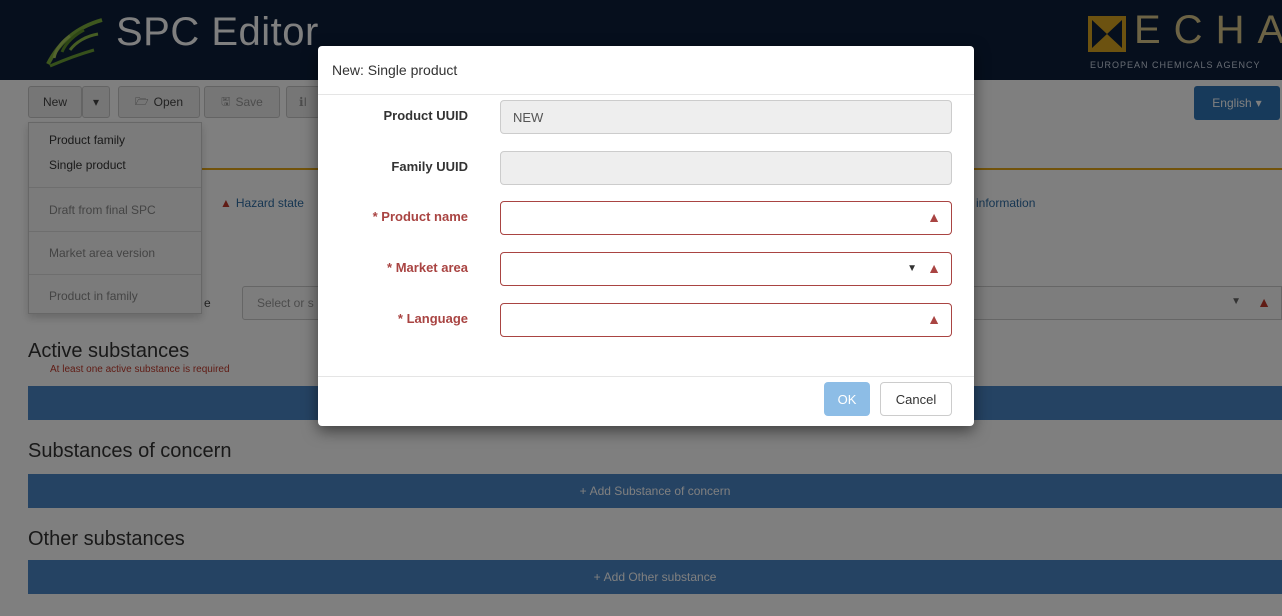  What do you see at coordinates (646, 376) in the screenshot?
I see `dialog-footer-divider` at bounding box center [646, 376].